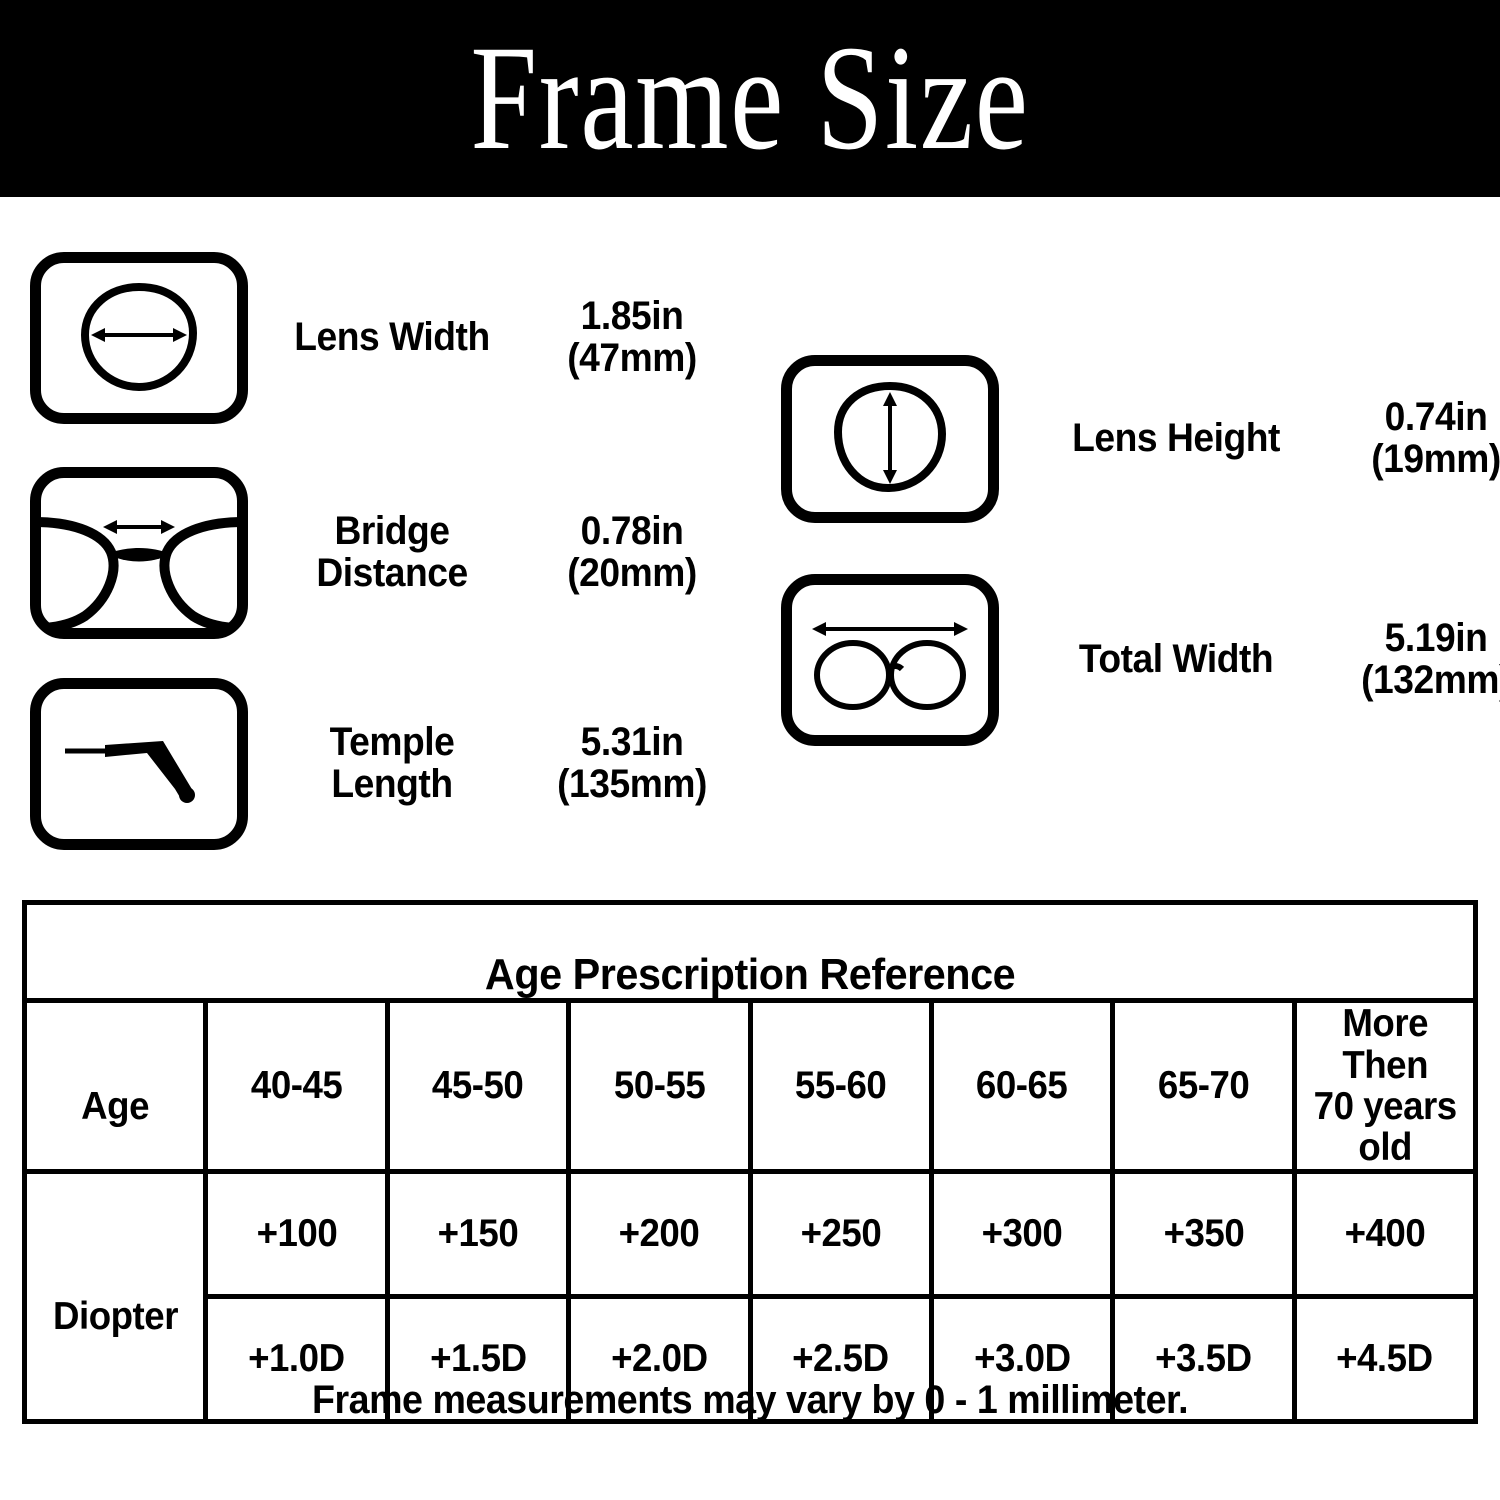  Describe the element at coordinates (1203, 1086) in the screenshot. I see `age-range-cell: 65-70` at that location.